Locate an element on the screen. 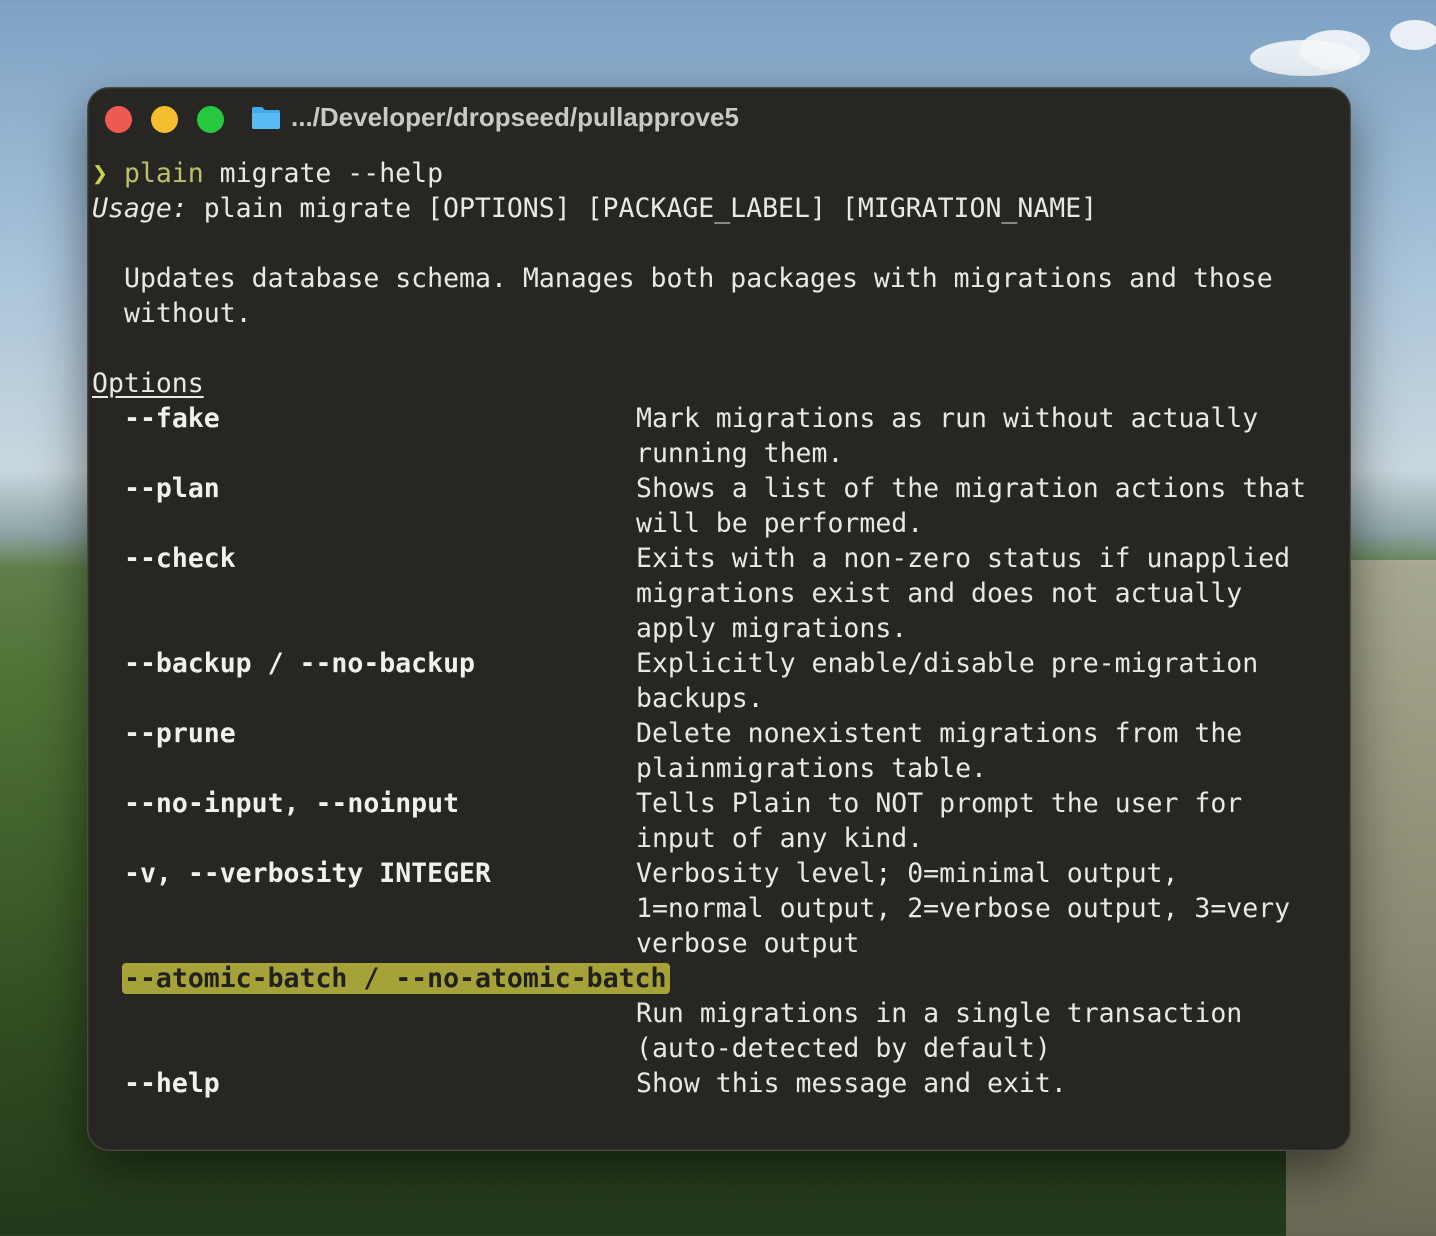  option-flag: --no-input, --noinput is located at coordinates (291, 803).